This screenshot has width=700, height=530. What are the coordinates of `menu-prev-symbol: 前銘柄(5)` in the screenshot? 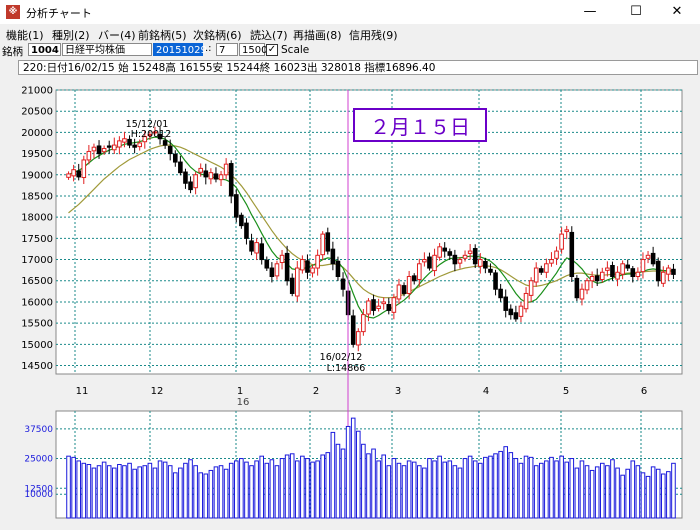 It's located at (162, 35).